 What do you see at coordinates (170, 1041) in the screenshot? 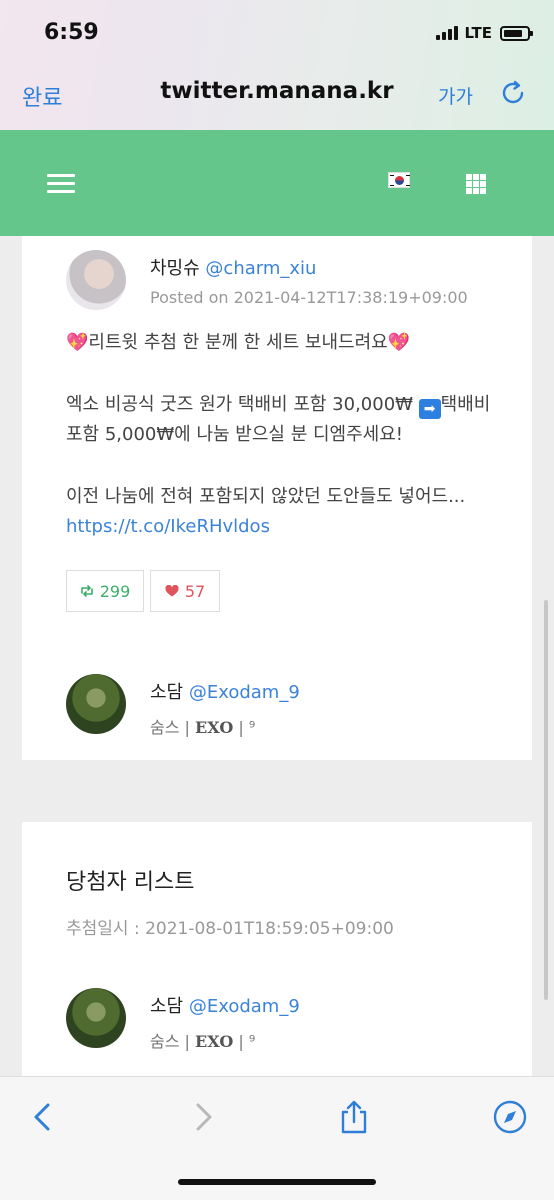
I see `winner-bio-prefix: 숨스 |` at bounding box center [170, 1041].